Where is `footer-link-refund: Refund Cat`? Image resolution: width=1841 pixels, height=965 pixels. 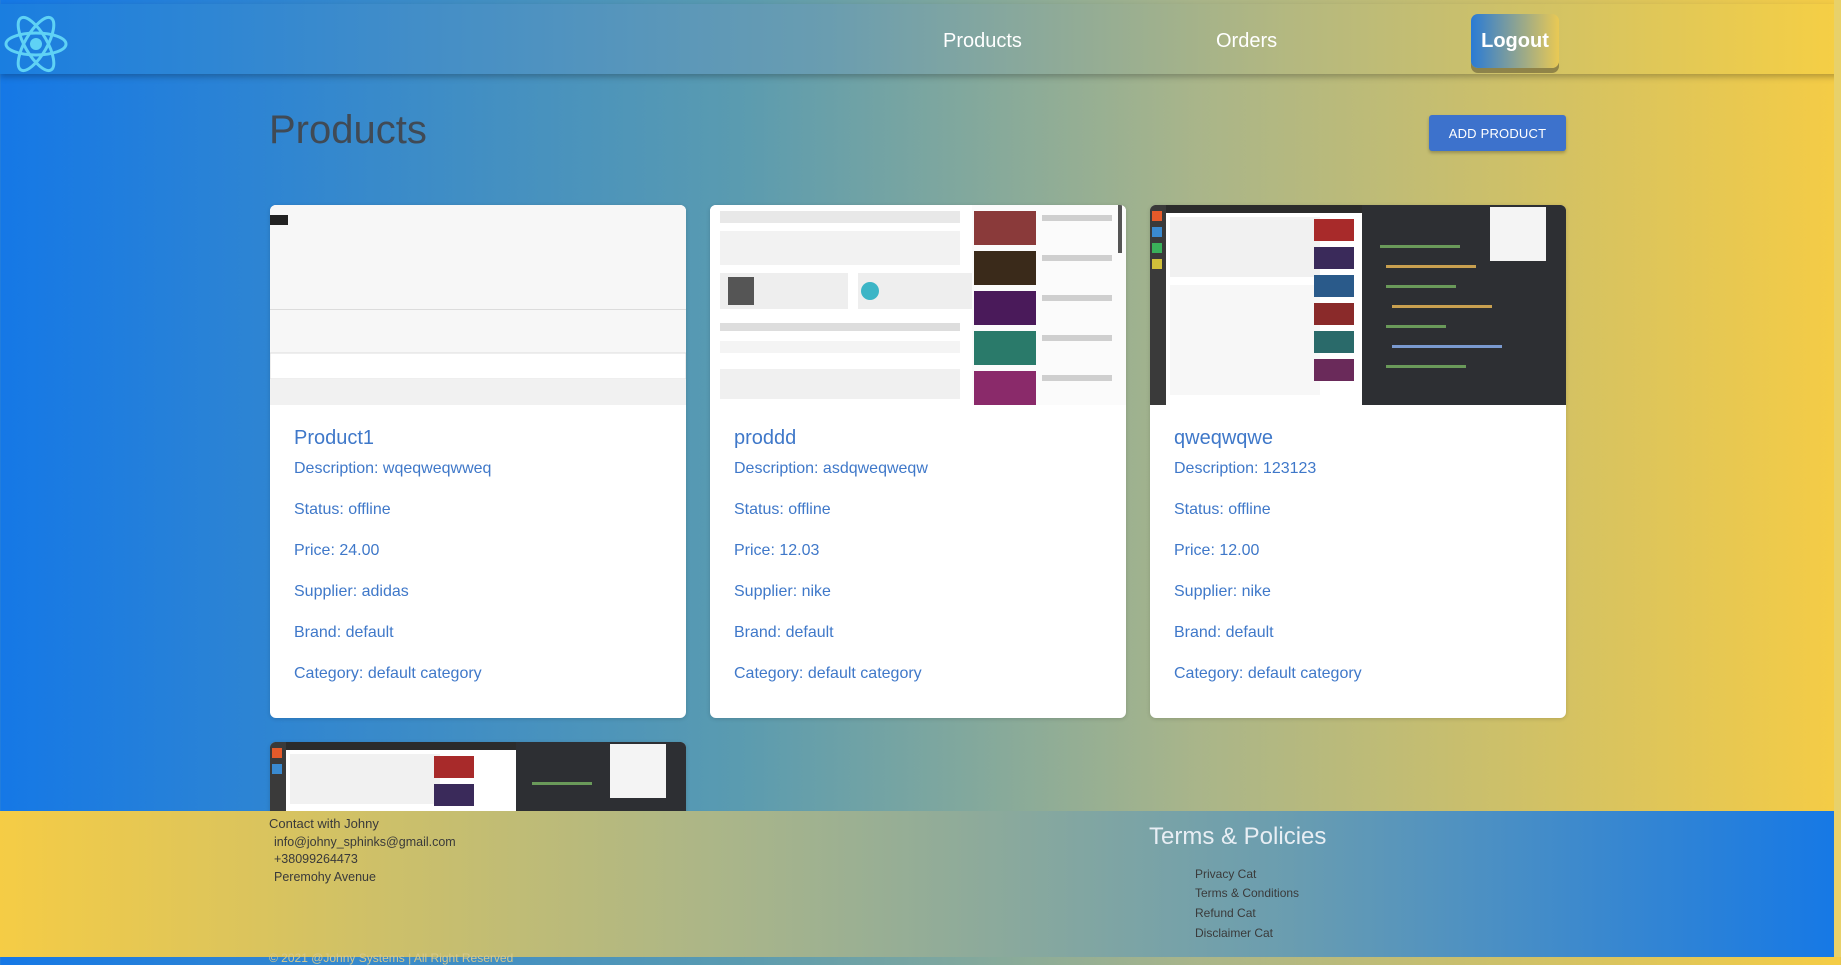
footer-link-refund: Refund Cat is located at coordinates (1225, 913).